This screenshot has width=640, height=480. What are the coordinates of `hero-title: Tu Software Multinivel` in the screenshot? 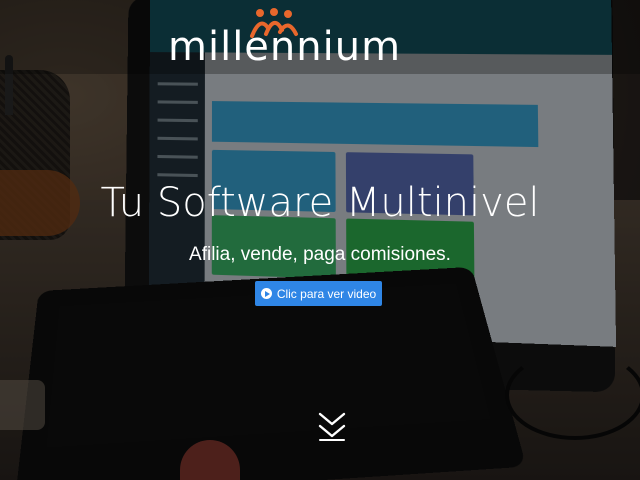 It's located at (320, 203).